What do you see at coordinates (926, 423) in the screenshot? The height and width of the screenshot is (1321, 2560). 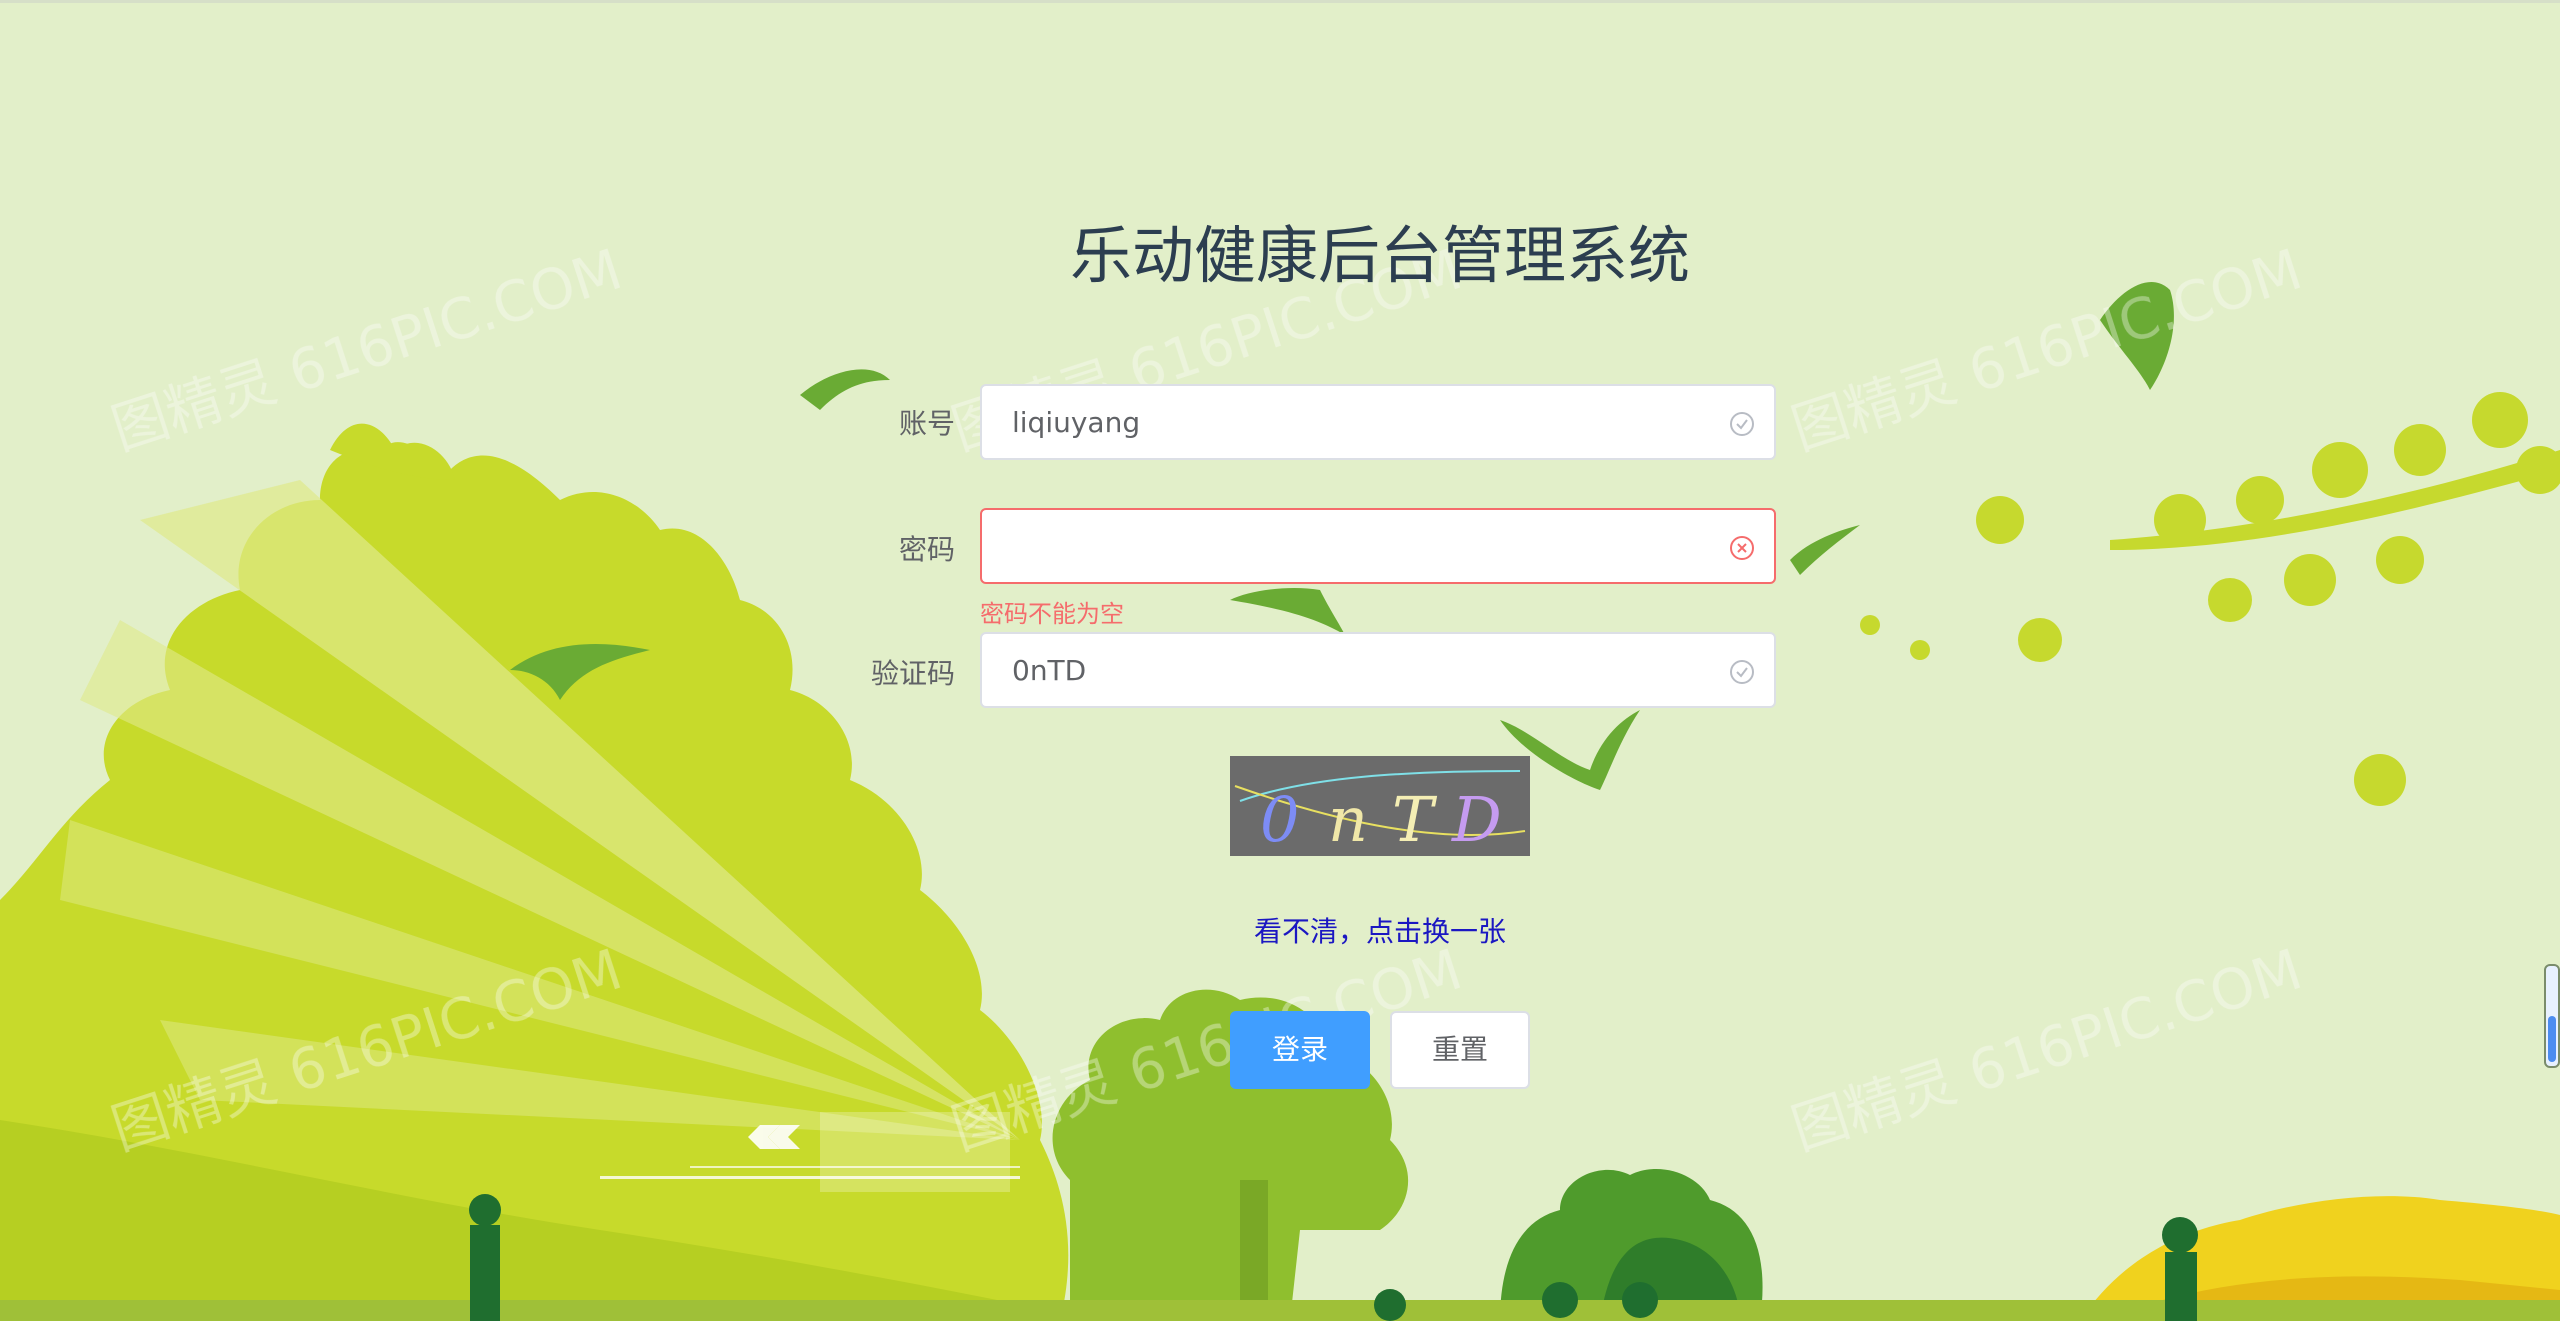 I see `account-label: 账号` at bounding box center [926, 423].